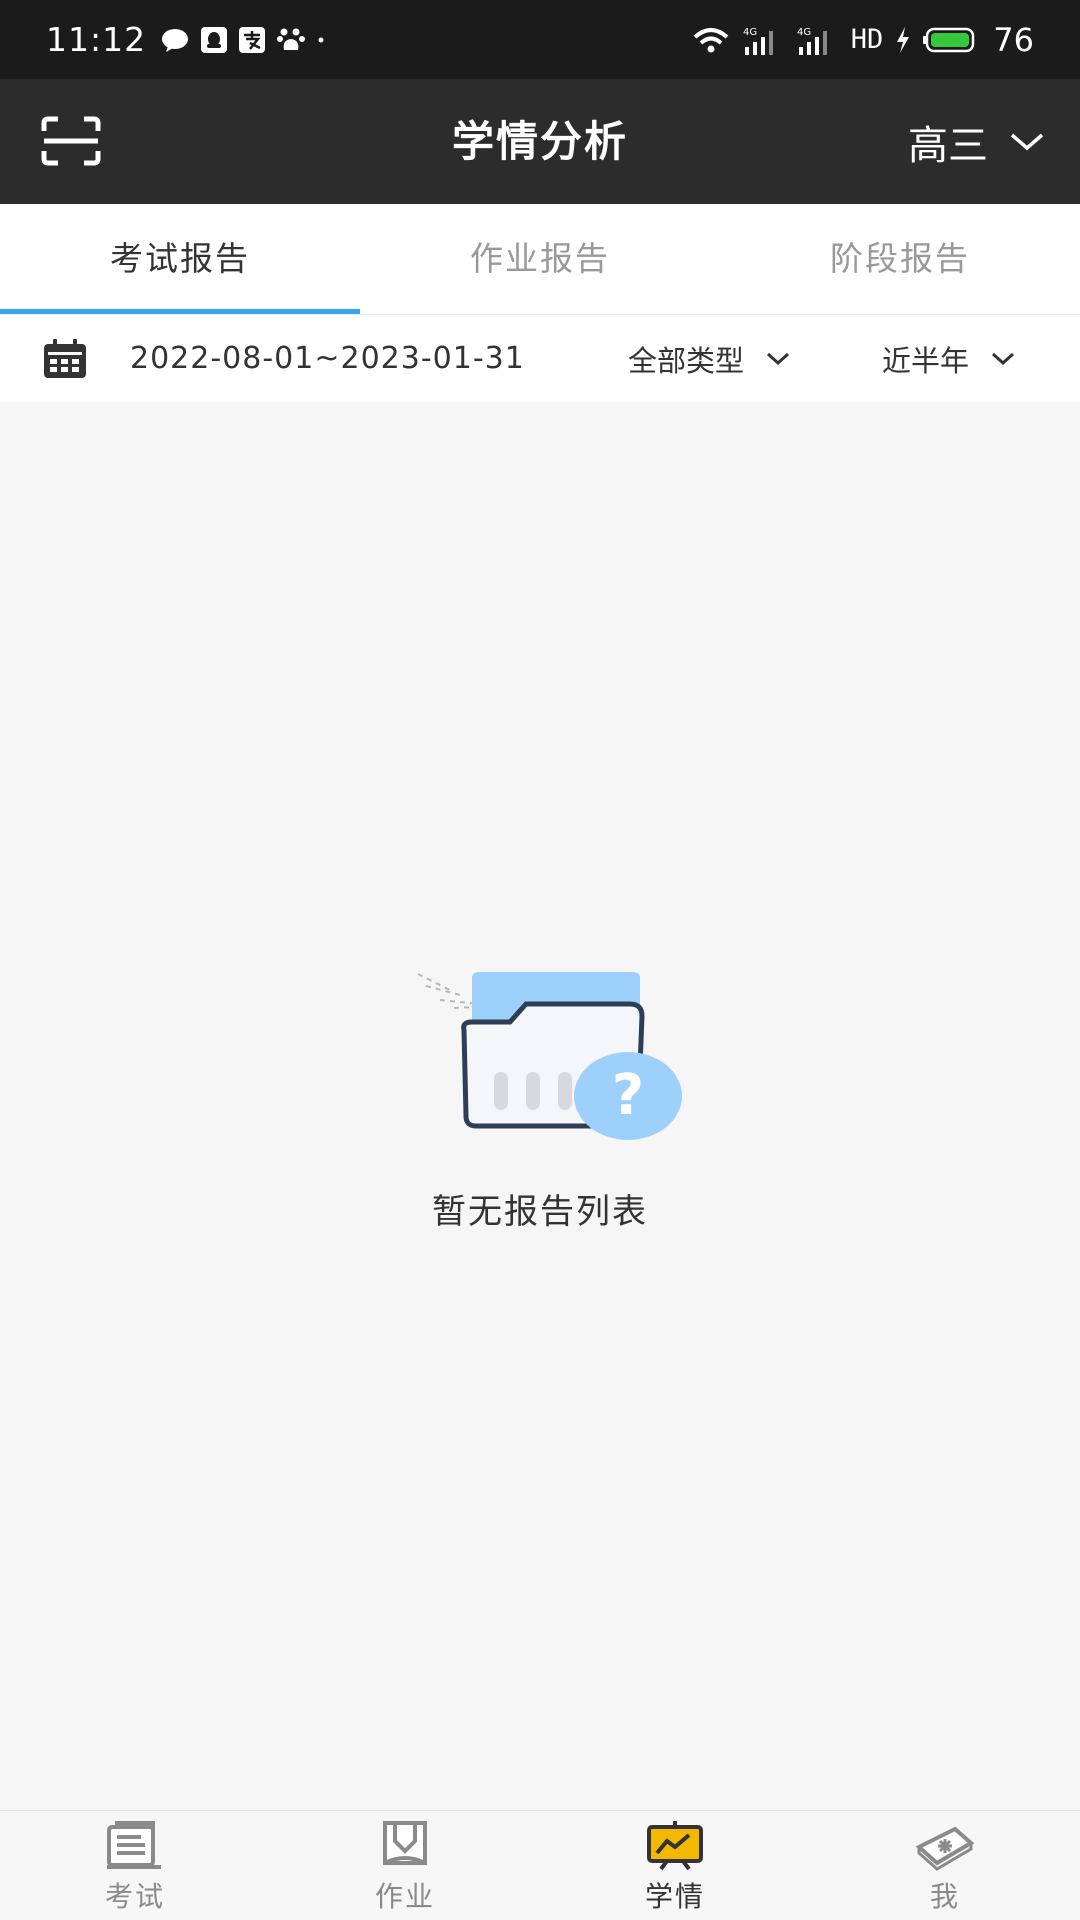 This screenshot has height=1920, width=1080. I want to click on qq-icon, so click(214, 39).